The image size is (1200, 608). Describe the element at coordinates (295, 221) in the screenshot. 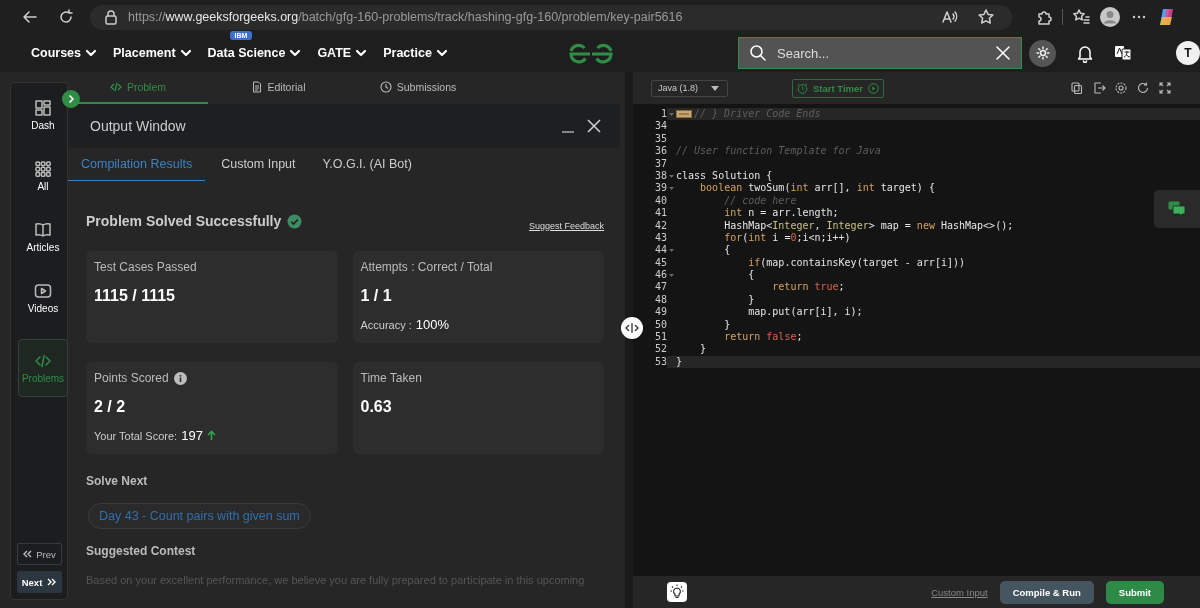

I see `check-circle-icon` at that location.